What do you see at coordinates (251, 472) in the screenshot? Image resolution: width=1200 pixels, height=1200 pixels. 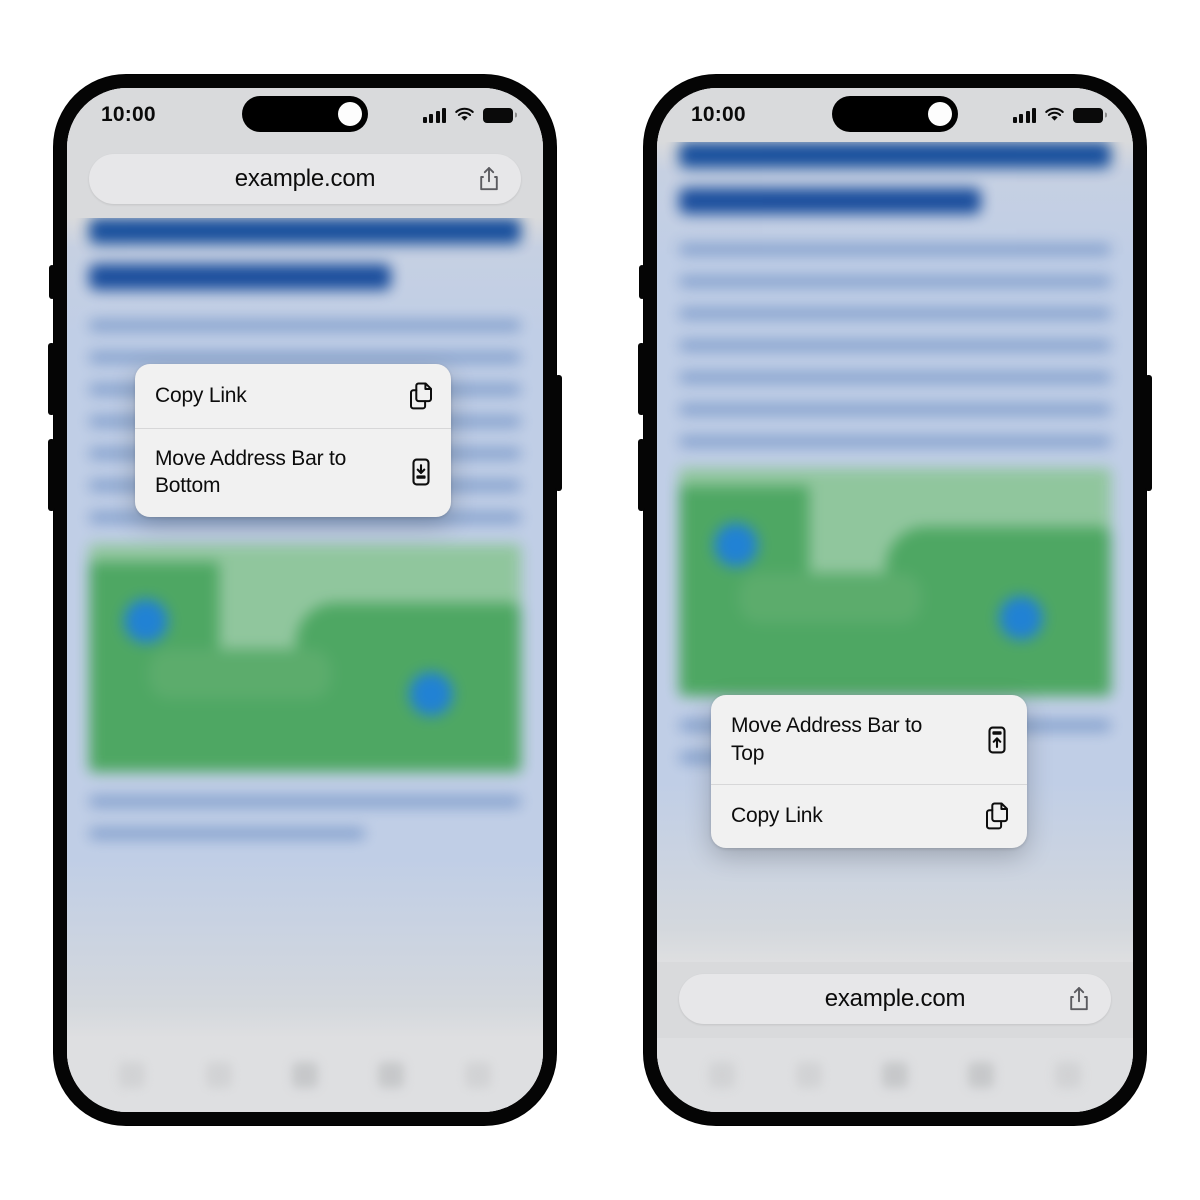 I see `menu-item-label: Move Address Bar to Bottom` at bounding box center [251, 472].